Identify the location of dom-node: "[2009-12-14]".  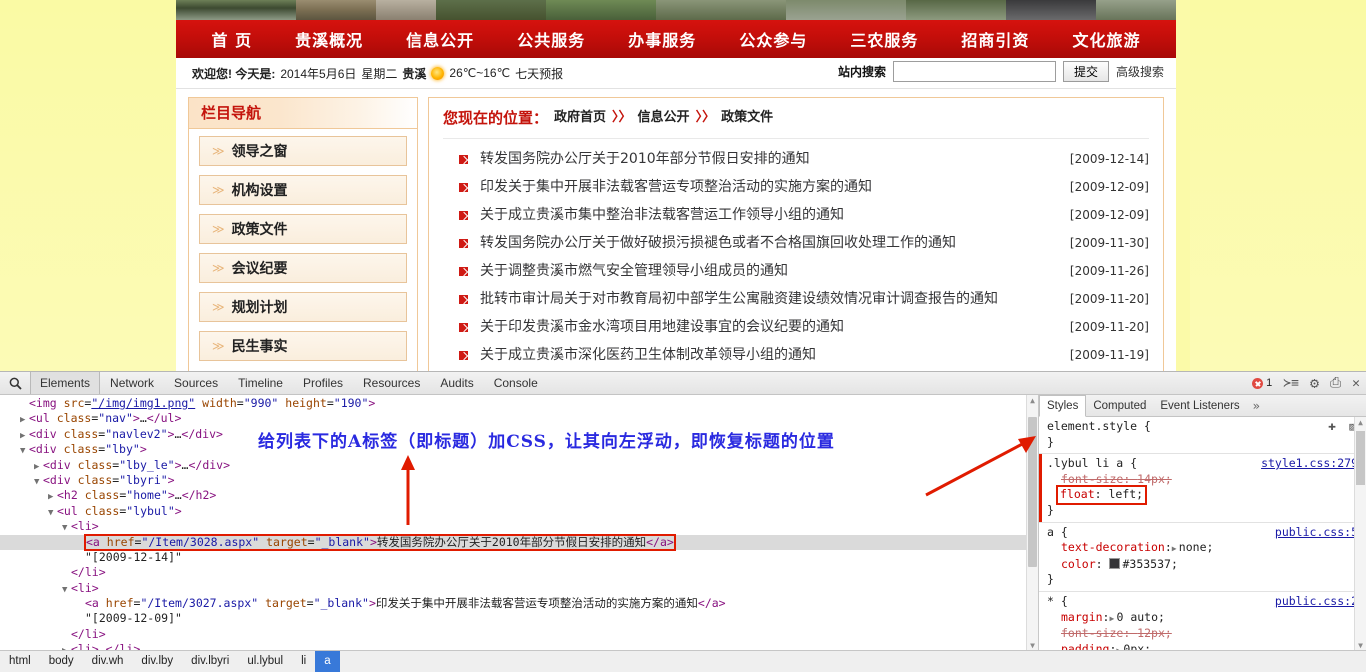
(519, 557).